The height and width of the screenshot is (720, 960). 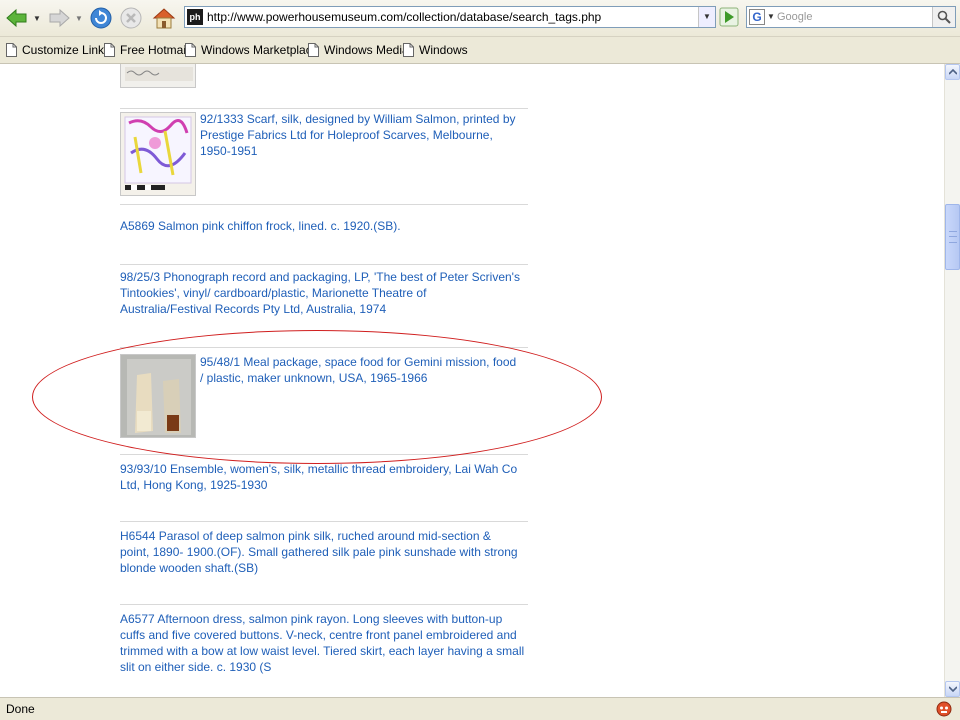 I want to click on back-button, so click(x=17, y=18).